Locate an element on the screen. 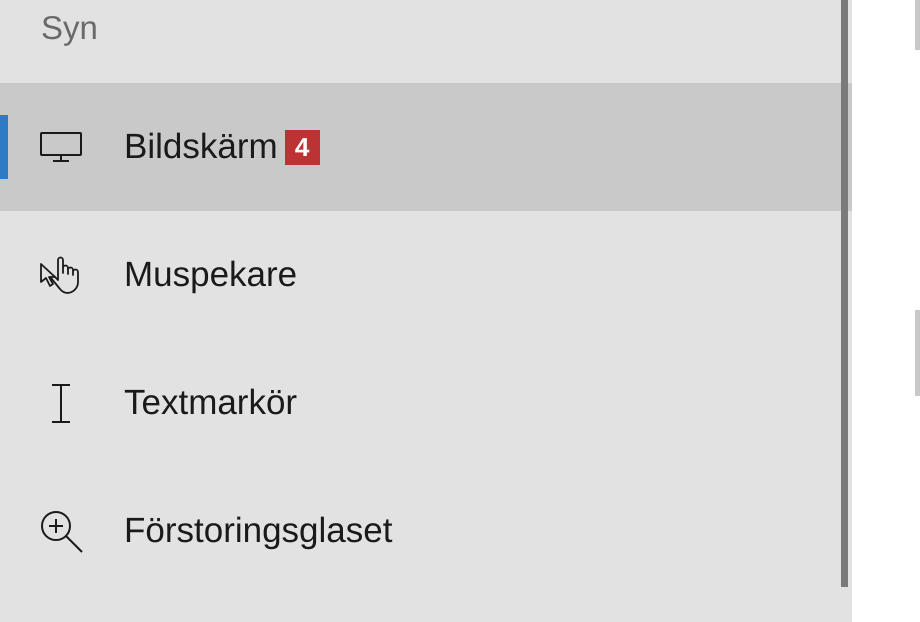 Image resolution: width=920 pixels, height=622 pixels. field-edge is located at coordinates (917, 25).